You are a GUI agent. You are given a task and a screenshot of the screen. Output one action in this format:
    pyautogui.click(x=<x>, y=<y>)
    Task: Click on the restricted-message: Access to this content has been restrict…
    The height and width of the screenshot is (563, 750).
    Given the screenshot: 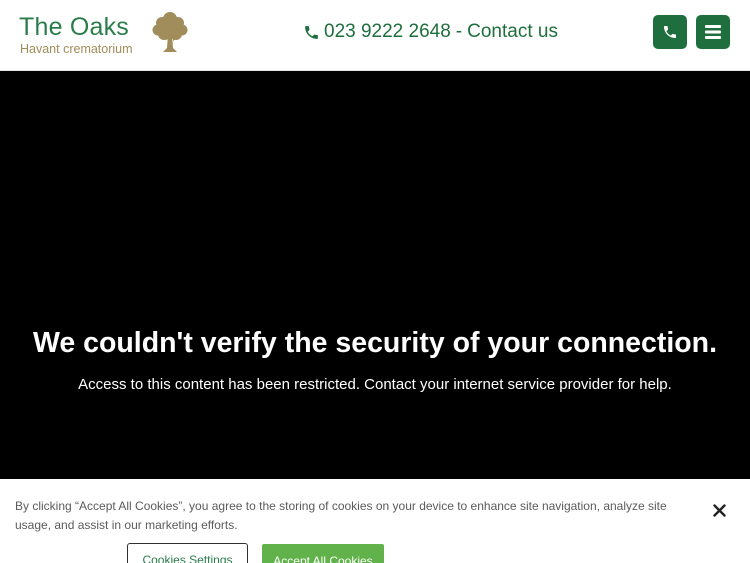 What is the action you would take?
    pyautogui.click(x=375, y=384)
    